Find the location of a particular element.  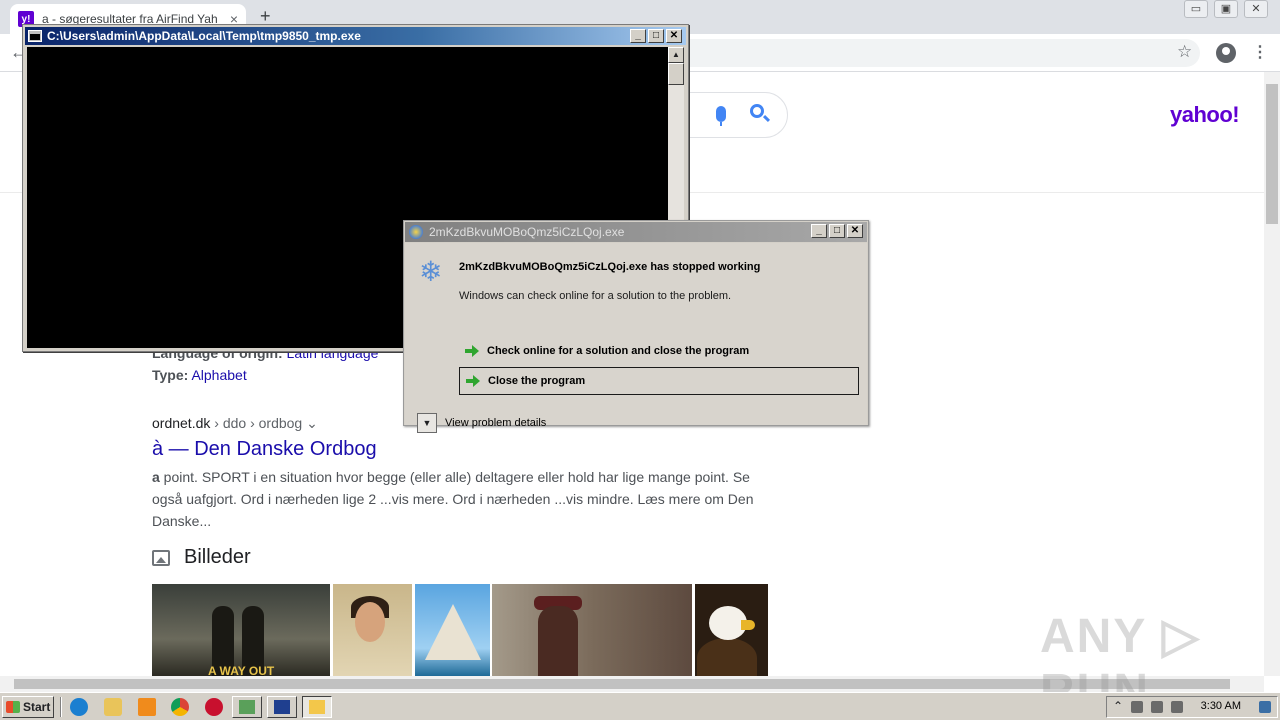

minimize-button: ▭ is located at coordinates (1196, 9).